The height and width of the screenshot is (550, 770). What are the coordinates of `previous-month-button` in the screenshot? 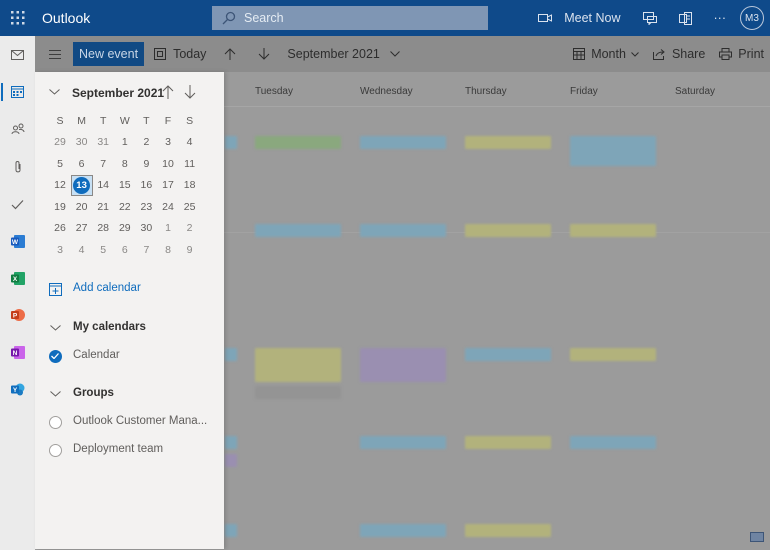 It's located at (230, 54).